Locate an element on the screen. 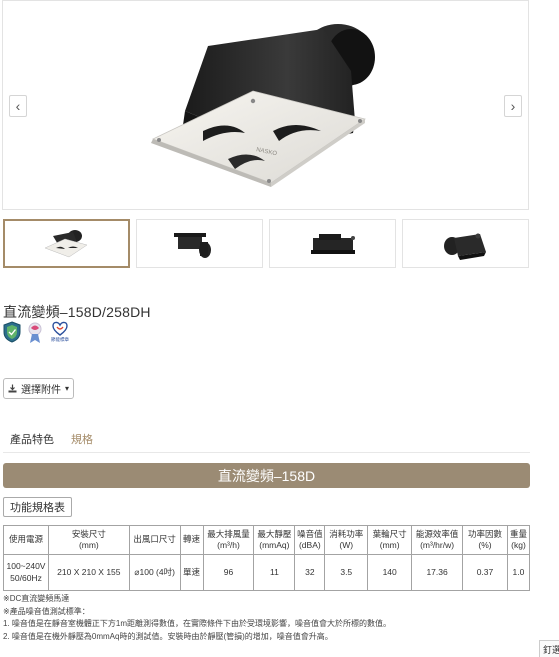 This screenshot has width=559, height=657. spec-cell: 17.36 is located at coordinates (437, 572).